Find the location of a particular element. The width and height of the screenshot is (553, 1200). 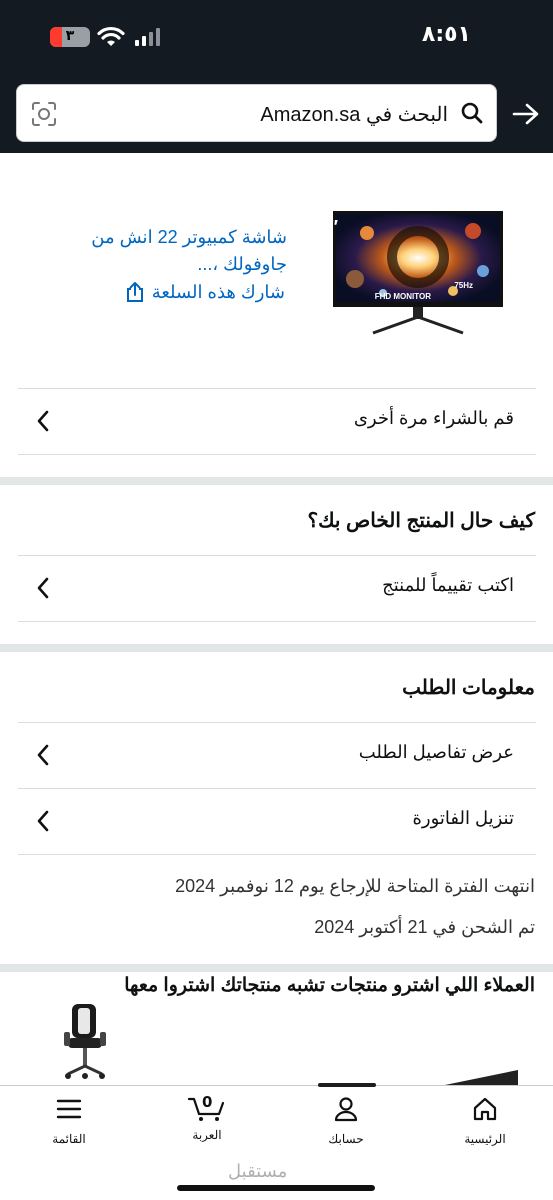

status-bar: ٨:٥١ ٣ is located at coordinates (276, 38).